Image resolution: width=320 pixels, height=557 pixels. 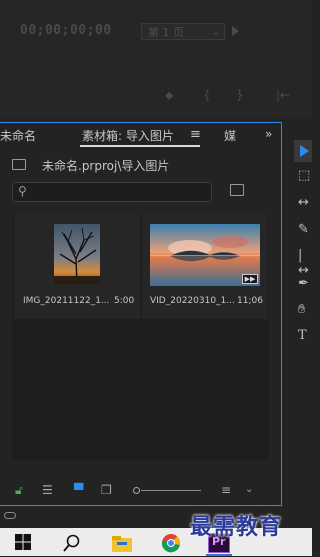 I want to click on new-search-bin-icon, so click(x=237, y=190).